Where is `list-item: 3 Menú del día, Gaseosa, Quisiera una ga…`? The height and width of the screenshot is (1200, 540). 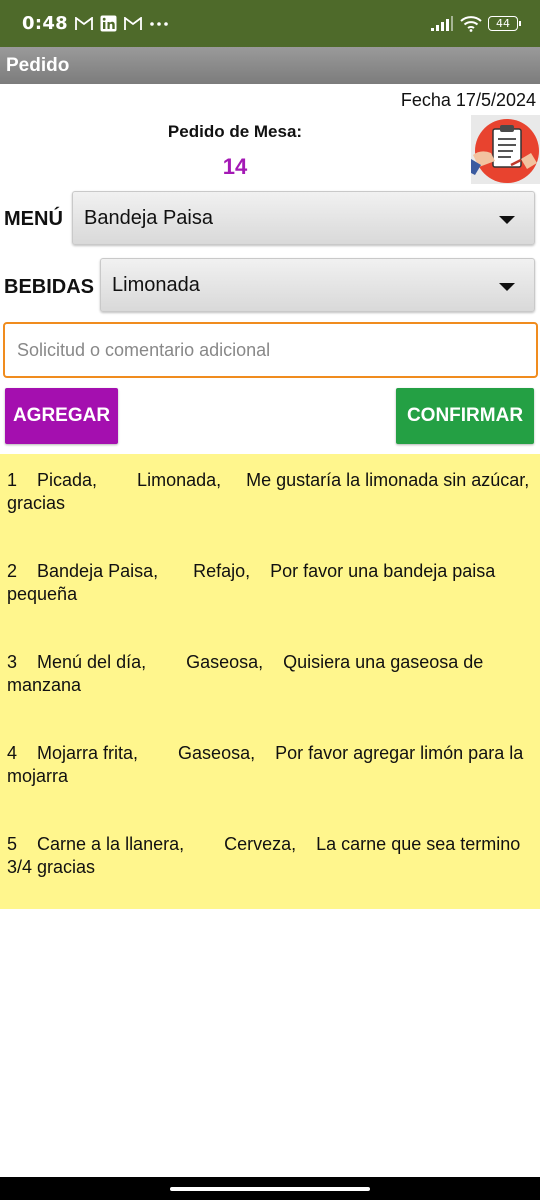 list-item: 3 Menú del día, Gaseosa, Quisiera una ga… is located at coordinates (270, 674).